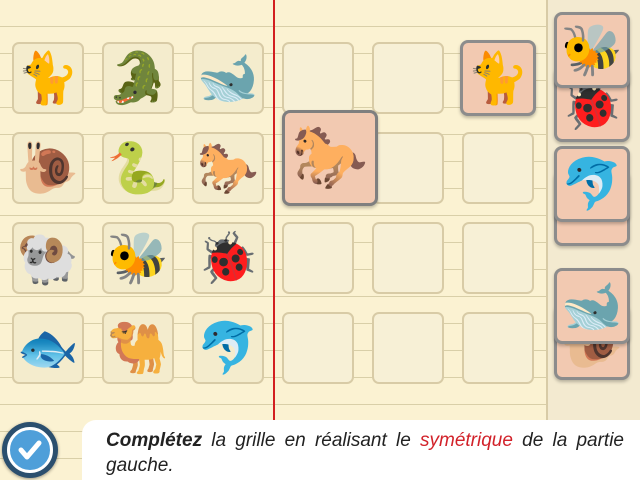 This screenshot has width=640, height=480. What do you see at coordinates (274, 210) in the screenshot?
I see `margin-line` at bounding box center [274, 210].